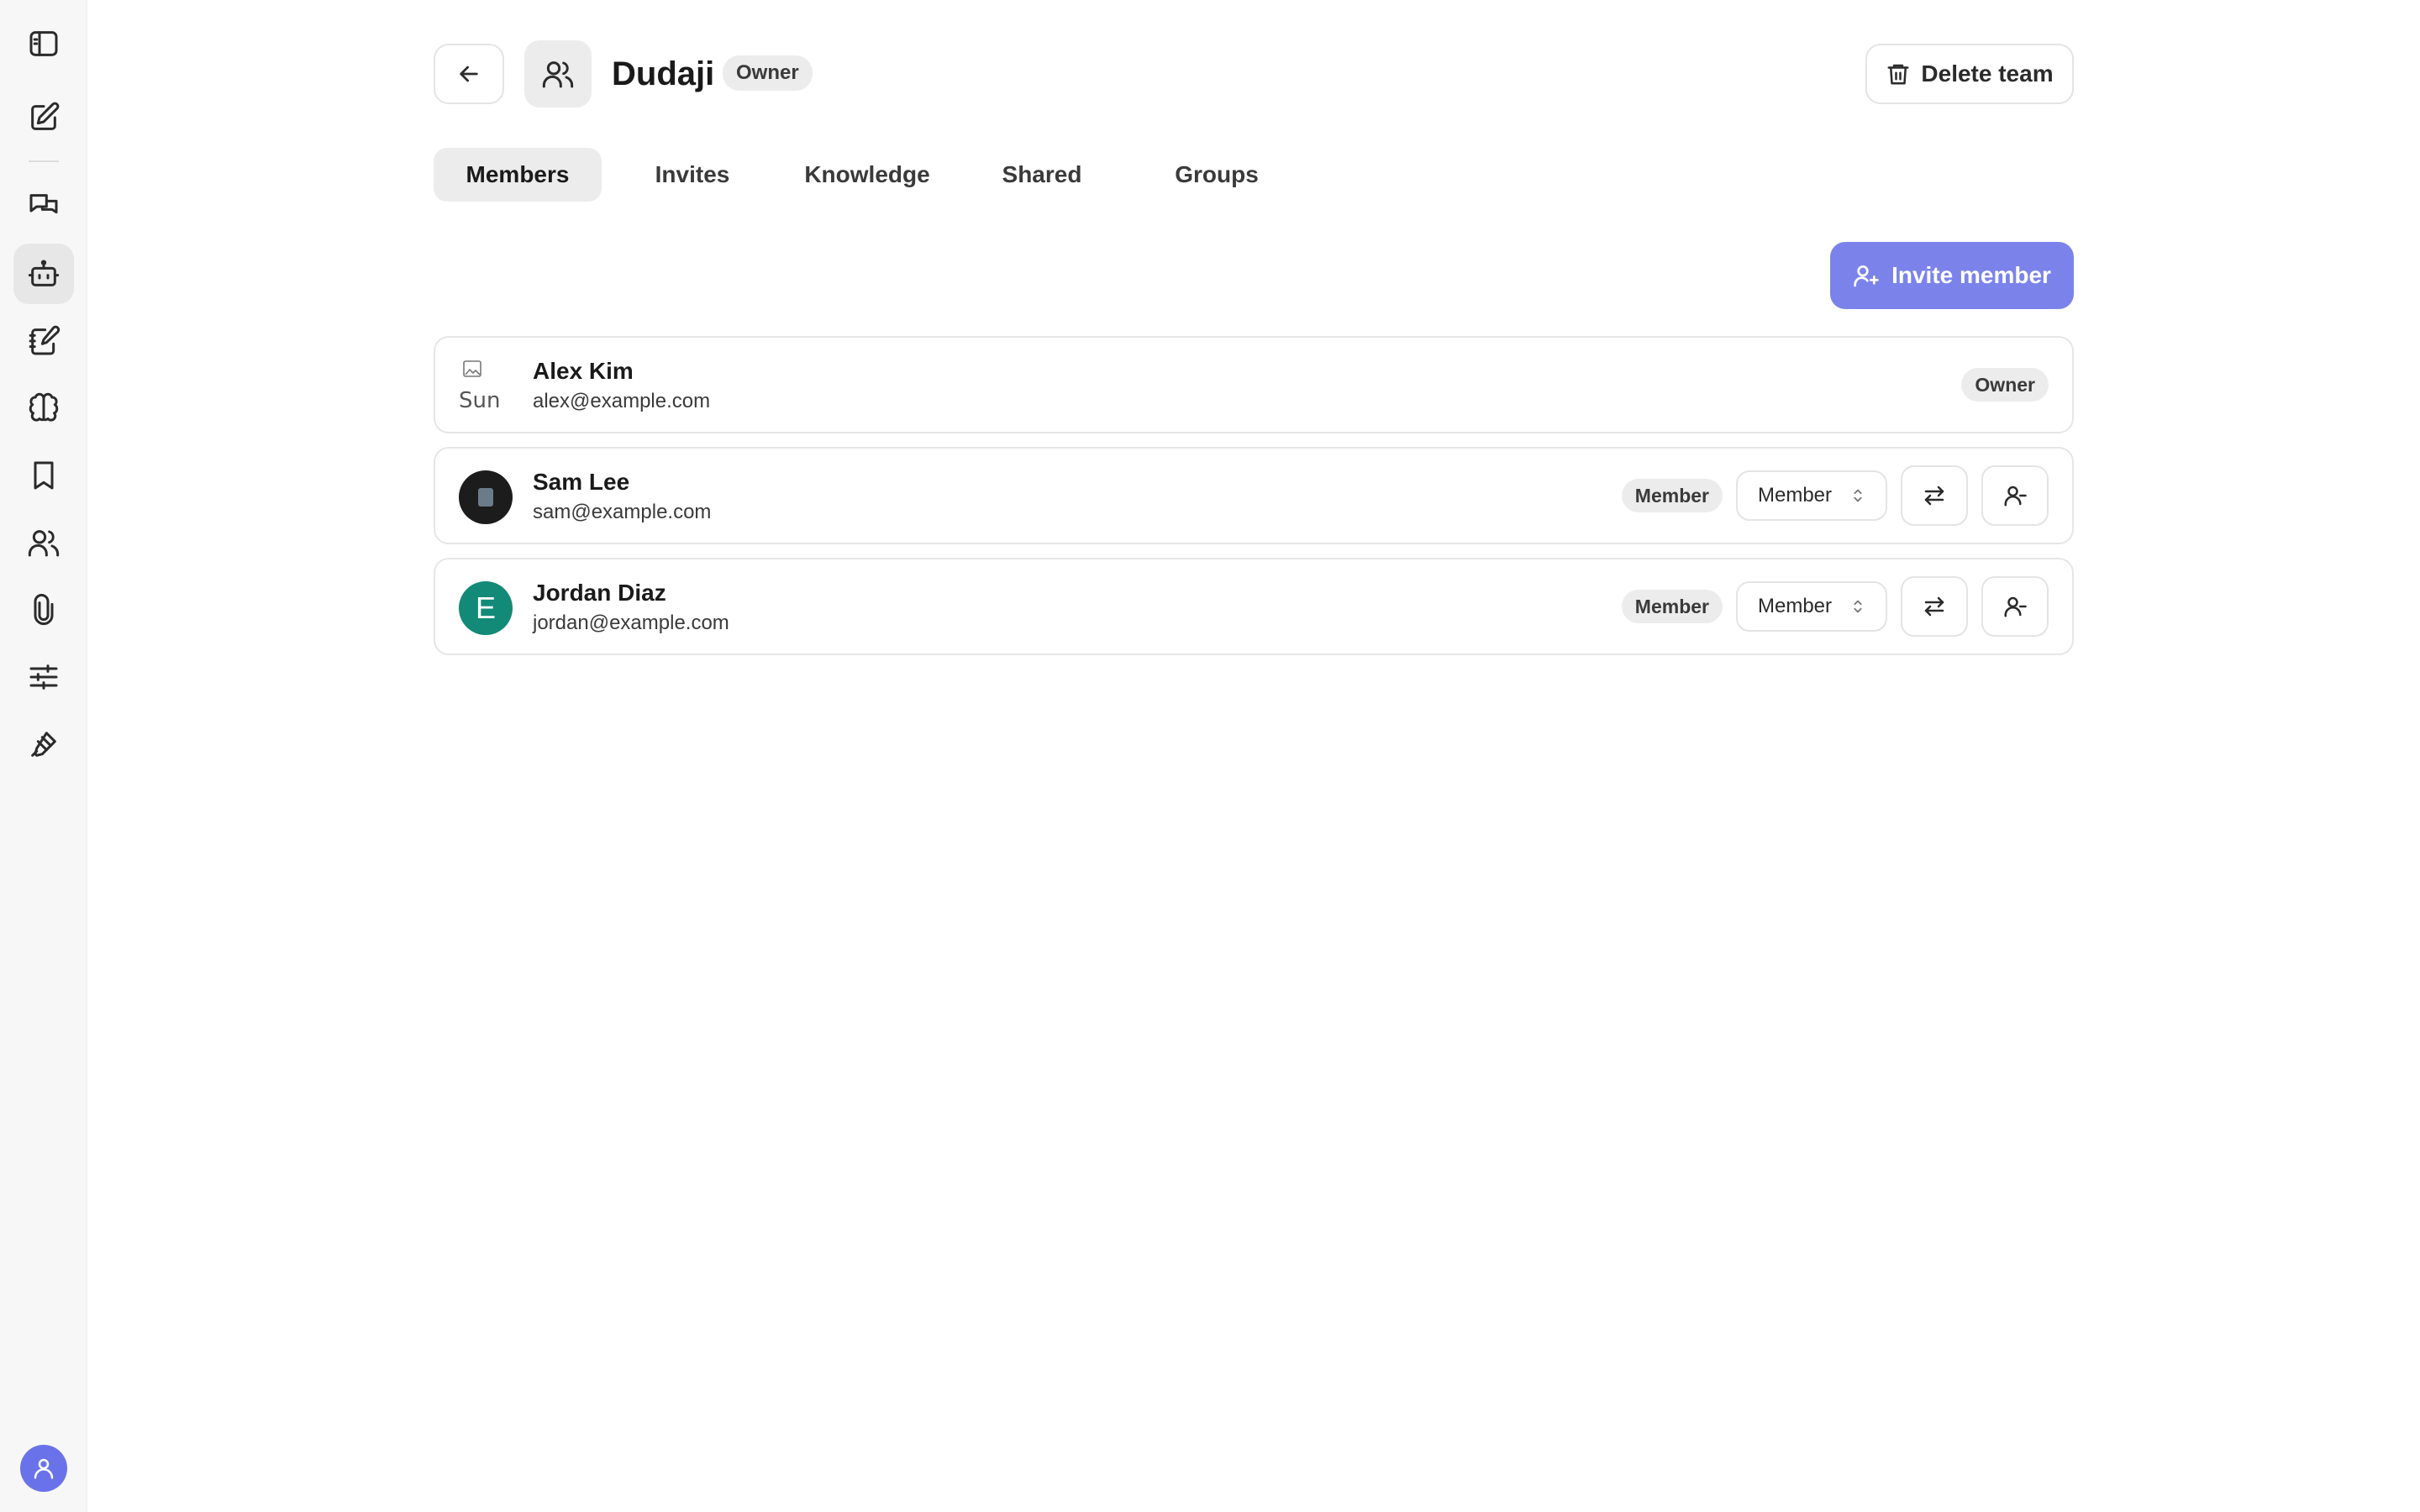 The height and width of the screenshot is (1512, 2420). I want to click on member-avatar, so click(486, 497).